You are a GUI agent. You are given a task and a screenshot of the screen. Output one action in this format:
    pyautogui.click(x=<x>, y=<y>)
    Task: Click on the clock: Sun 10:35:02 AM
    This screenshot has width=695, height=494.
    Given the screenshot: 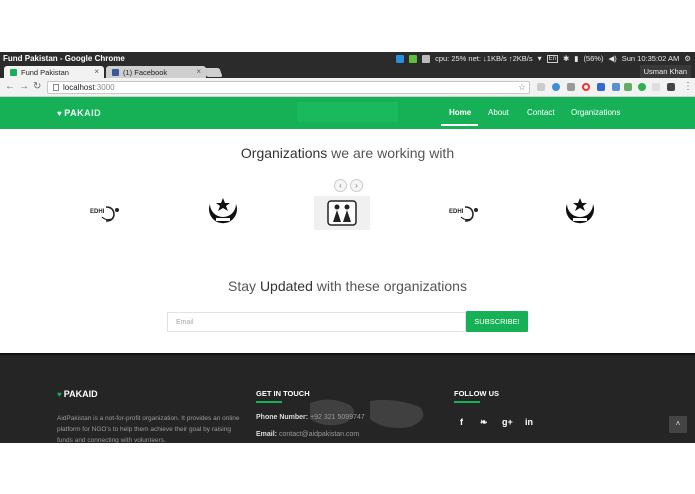 What is the action you would take?
    pyautogui.click(x=651, y=58)
    